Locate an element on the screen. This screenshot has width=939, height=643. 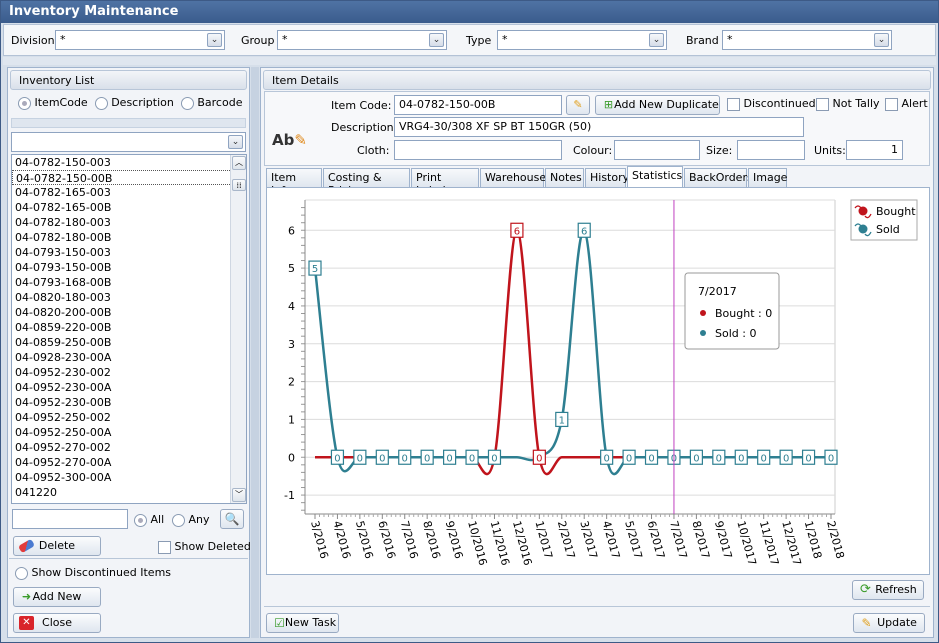
add-new-duplicate-button: ⊞ Add New Duplicate is located at coordinates (657, 105).